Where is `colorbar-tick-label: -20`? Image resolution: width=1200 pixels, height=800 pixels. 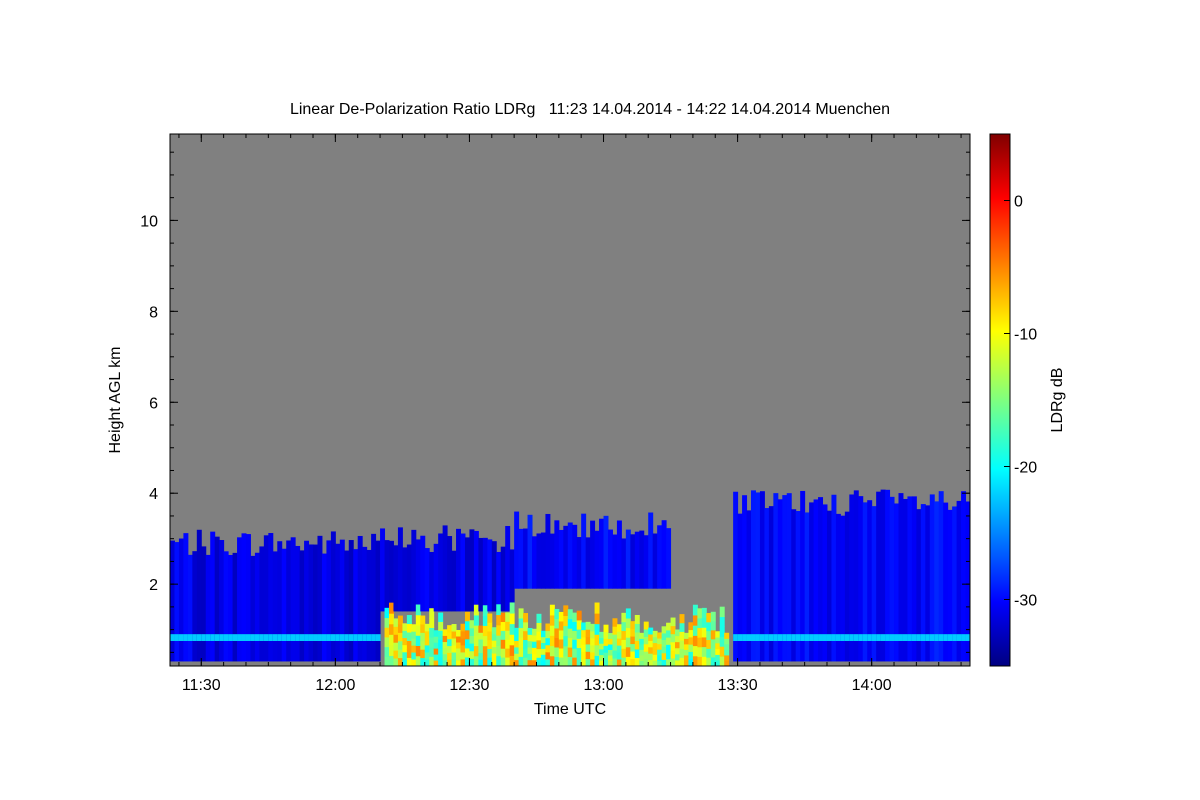 colorbar-tick-label: -20 is located at coordinates (1025, 468).